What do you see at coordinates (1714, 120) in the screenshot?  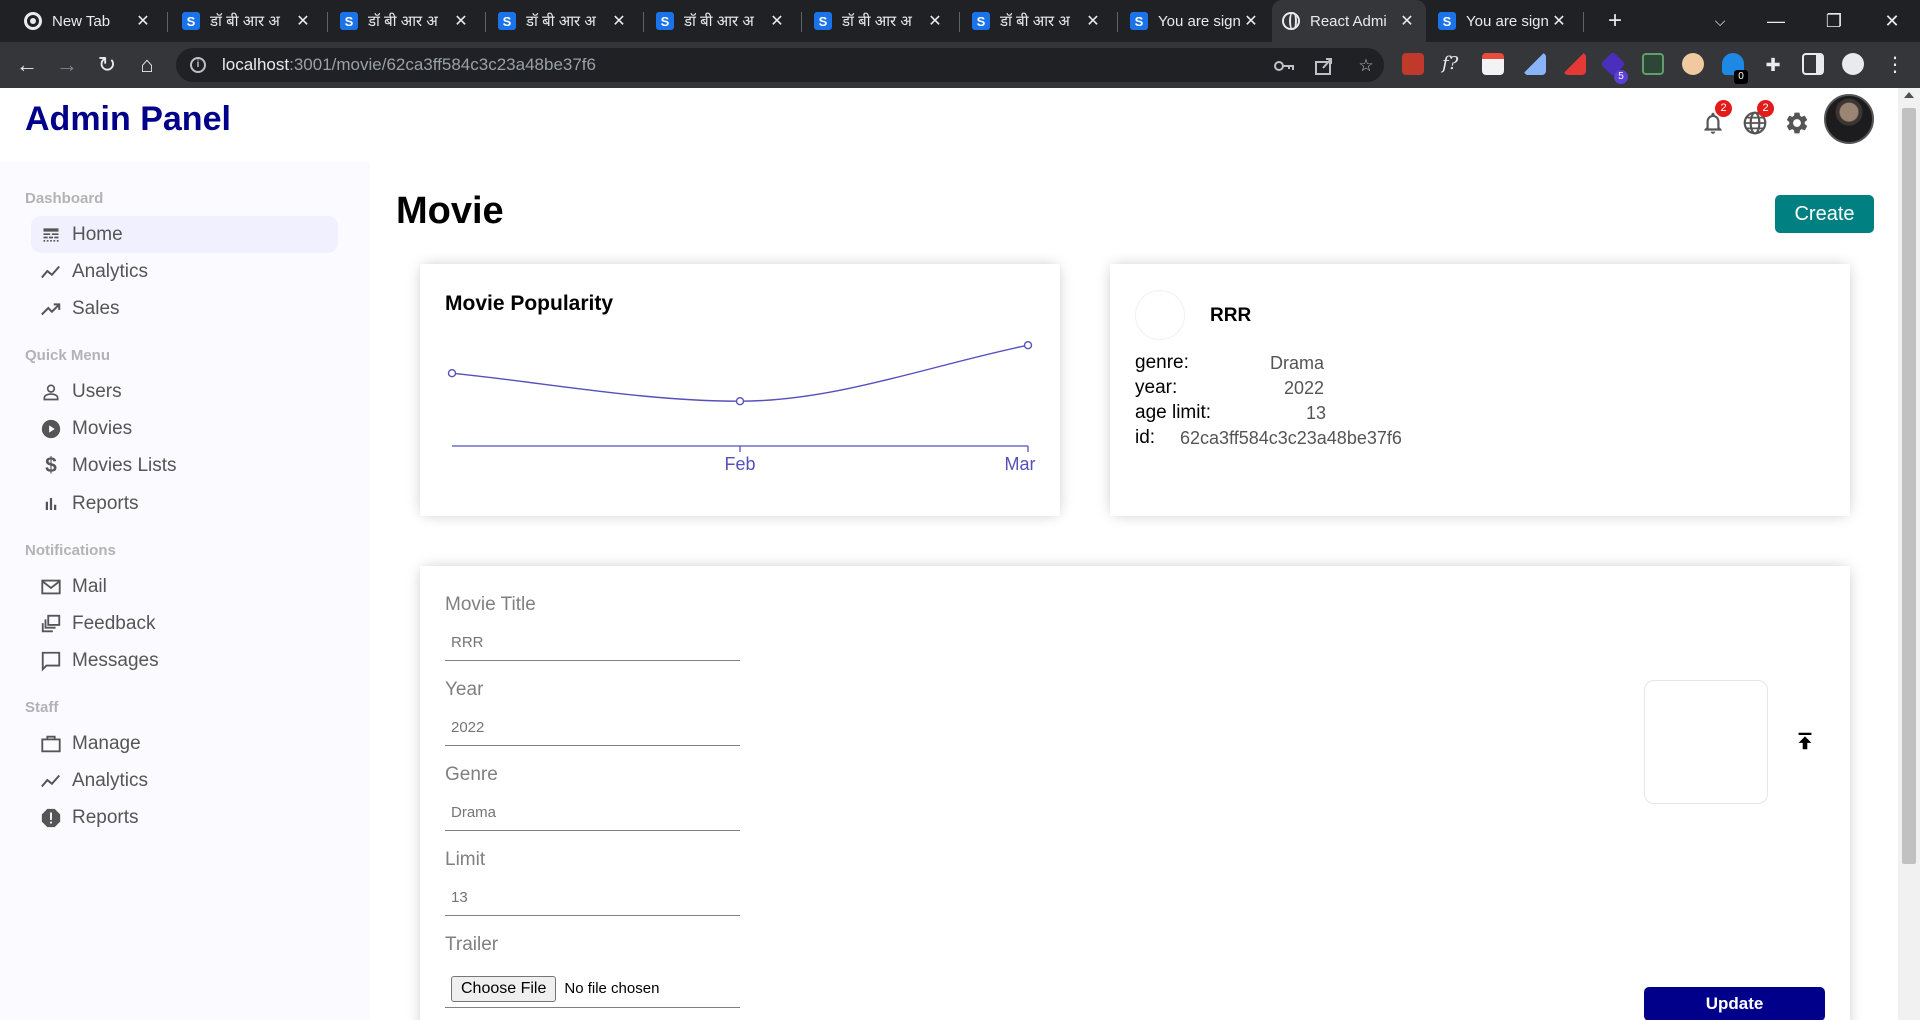 I see `notifications-icon: 2` at bounding box center [1714, 120].